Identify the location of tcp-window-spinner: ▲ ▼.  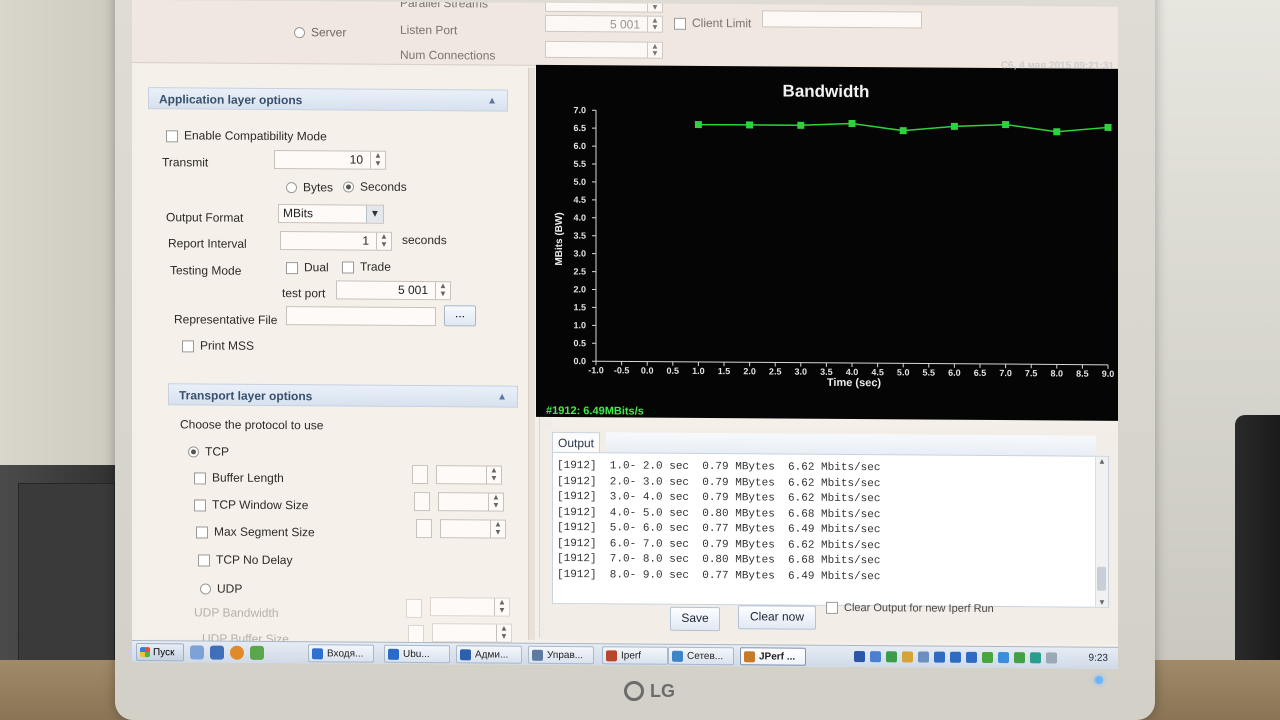
(471, 502).